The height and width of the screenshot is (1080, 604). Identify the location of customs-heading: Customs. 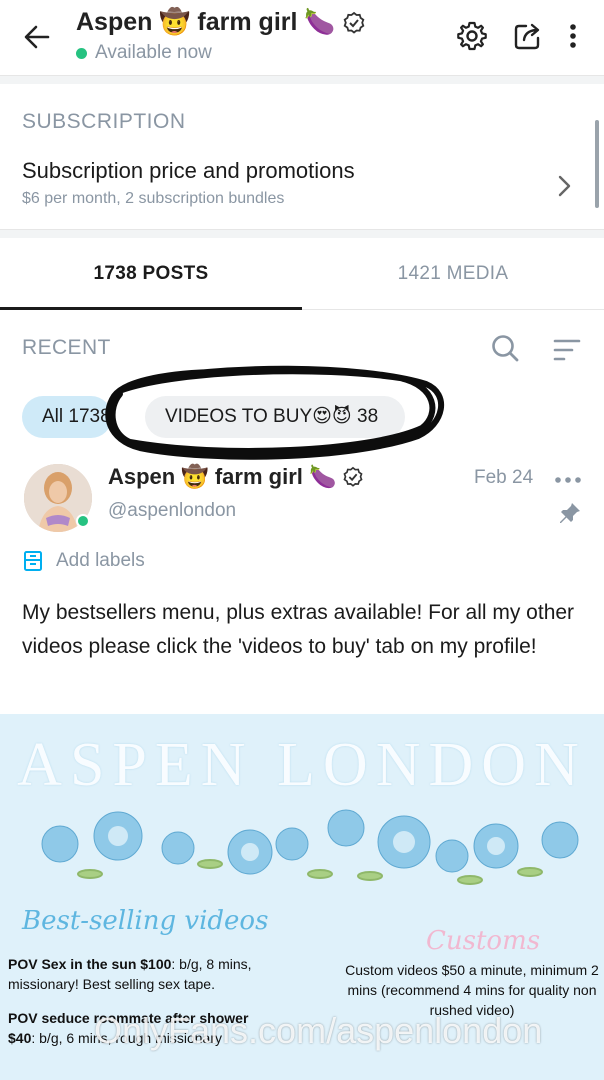
(483, 941).